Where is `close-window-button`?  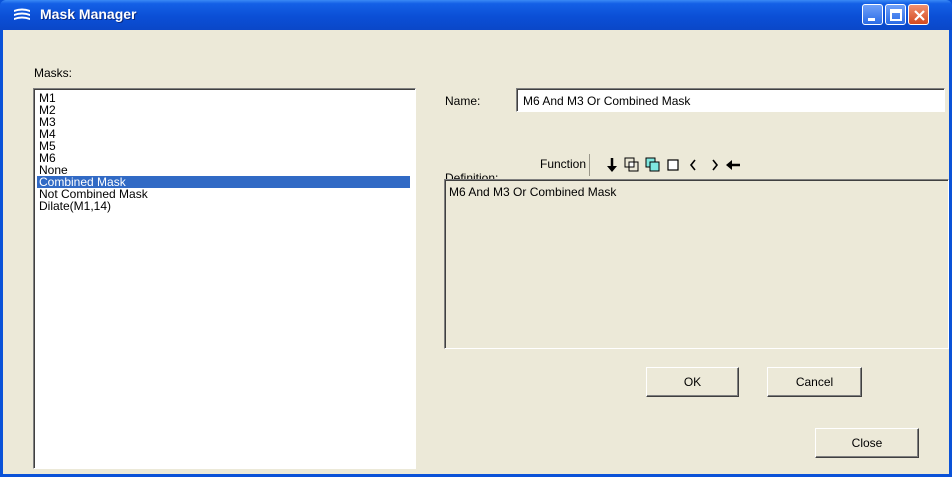
close-window-button is located at coordinates (918, 14).